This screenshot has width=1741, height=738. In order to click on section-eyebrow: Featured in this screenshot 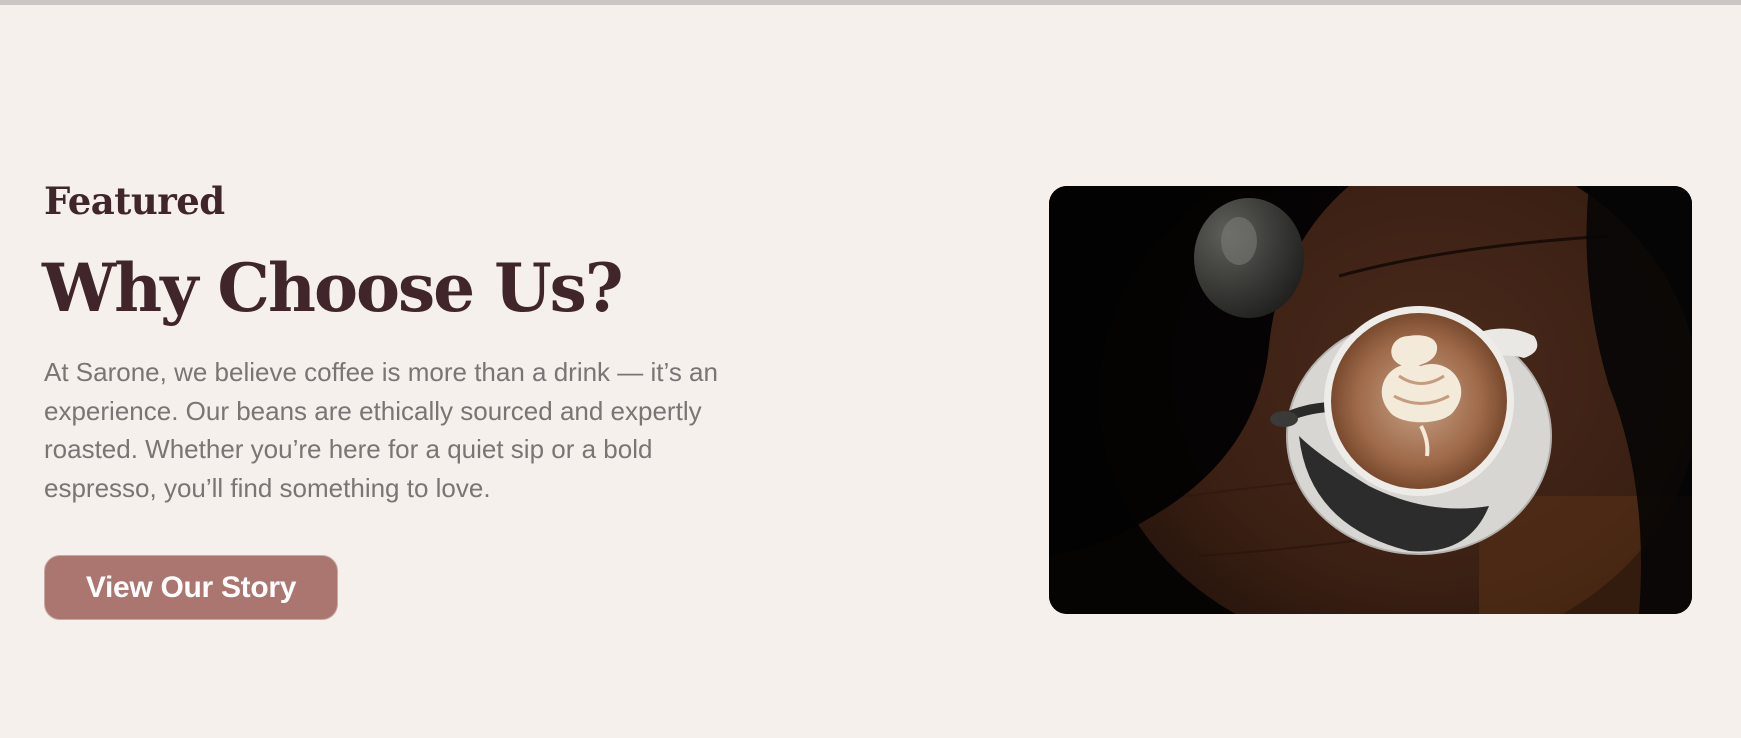, I will do `click(134, 201)`.